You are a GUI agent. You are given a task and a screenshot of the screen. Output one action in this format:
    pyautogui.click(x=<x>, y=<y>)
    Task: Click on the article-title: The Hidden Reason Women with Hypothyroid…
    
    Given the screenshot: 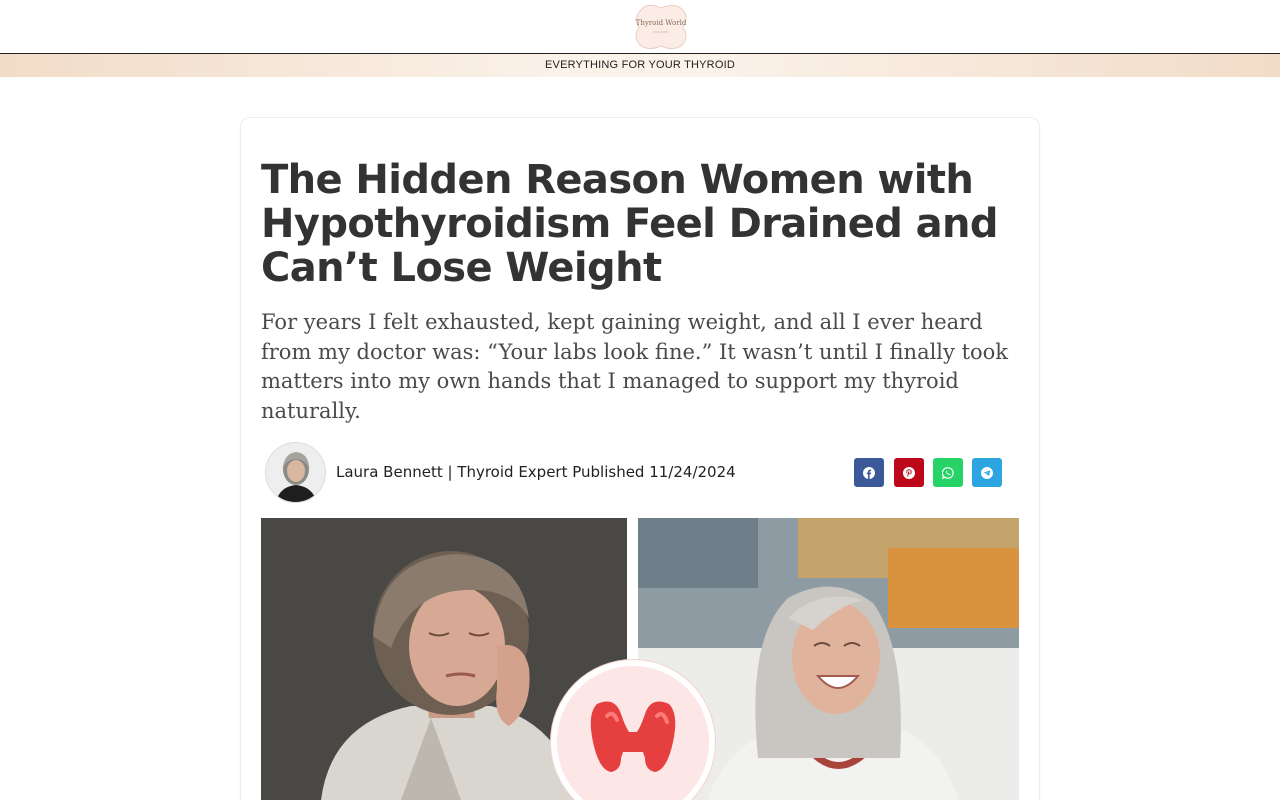 What is the action you would take?
    pyautogui.click(x=630, y=224)
    